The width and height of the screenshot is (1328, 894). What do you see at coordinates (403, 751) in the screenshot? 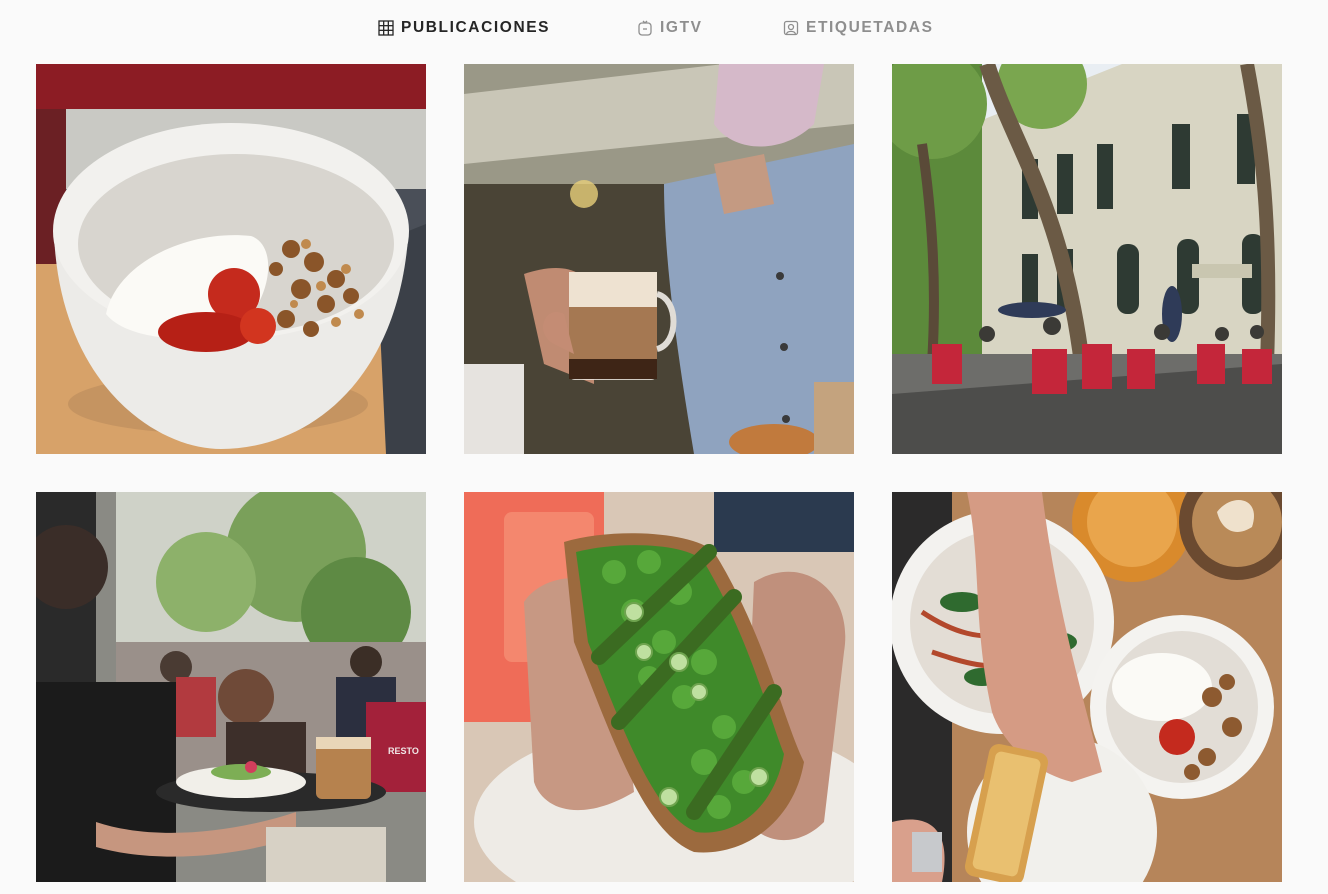
I see `p4-sign-text: RESTO` at bounding box center [403, 751].